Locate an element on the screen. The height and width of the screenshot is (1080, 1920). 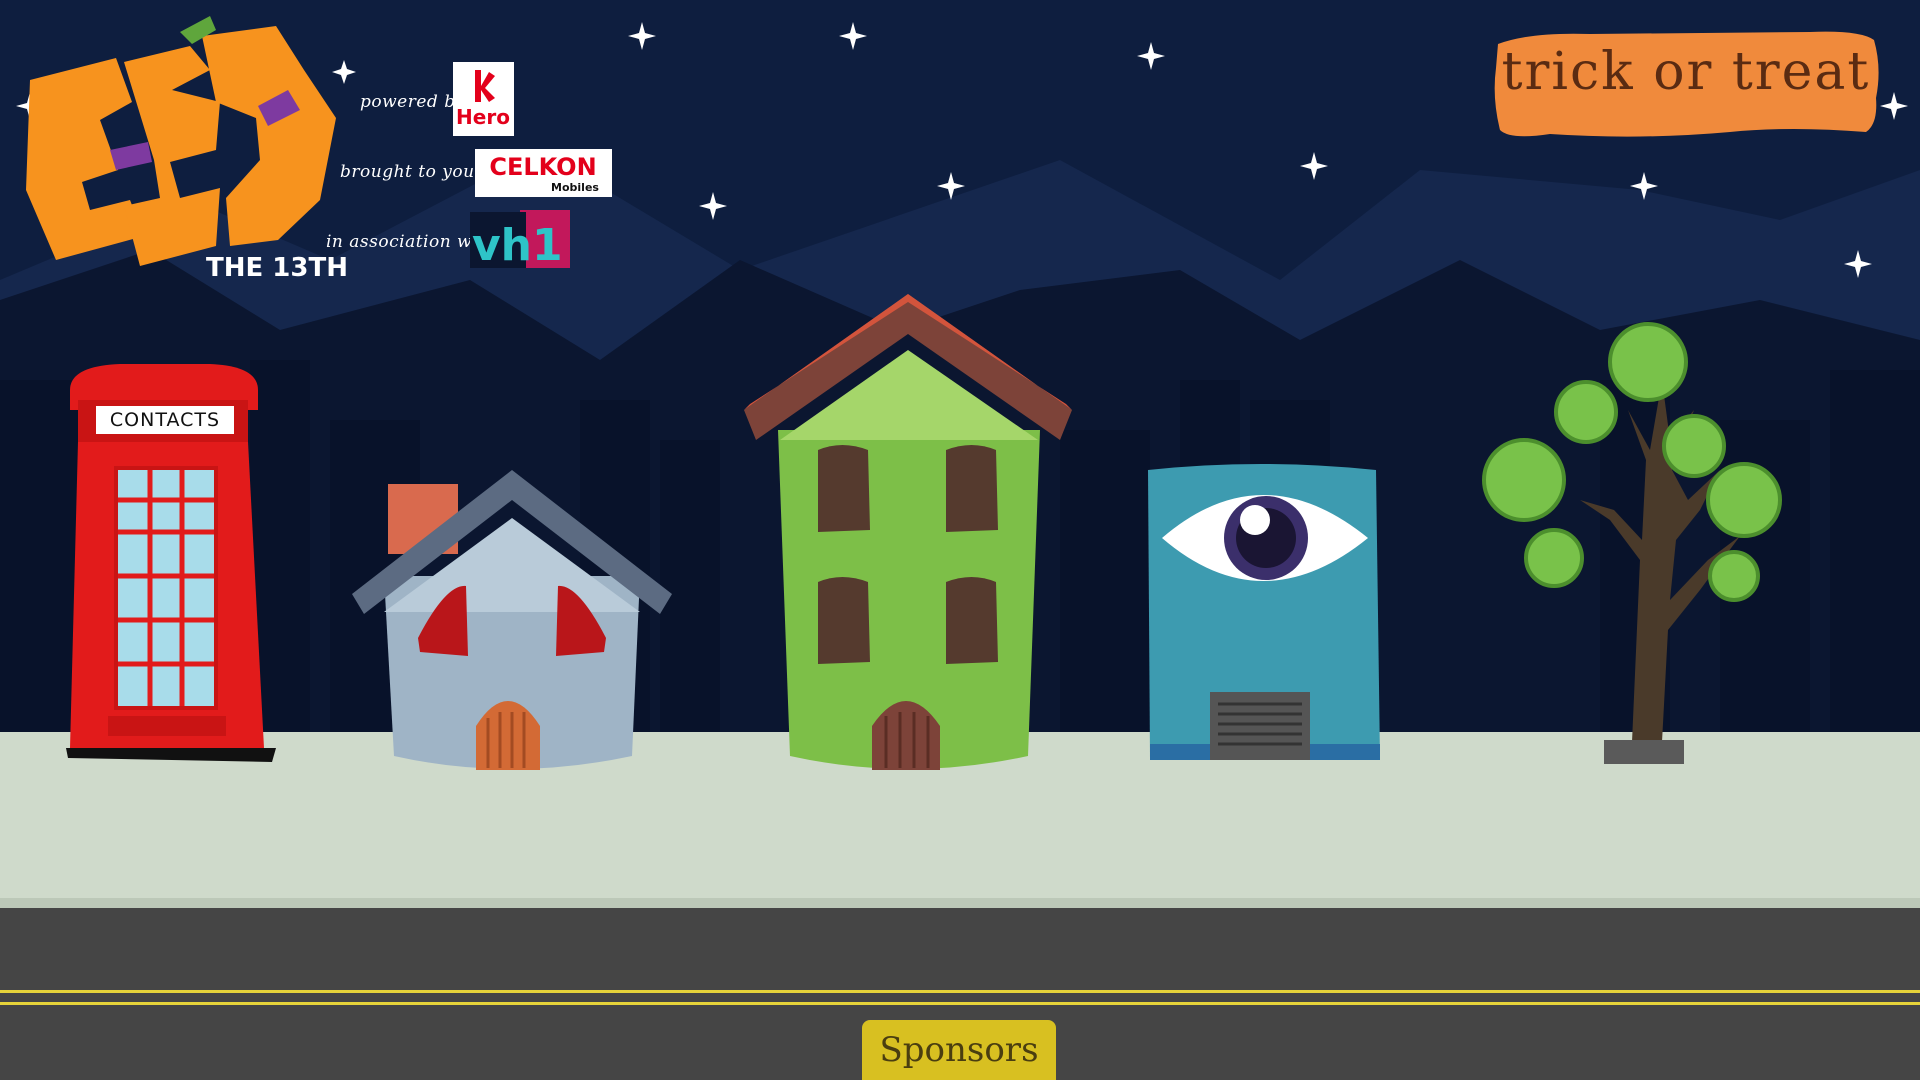
celkon-logo-icon: CELKON Mobiles is located at coordinates (544, 173).